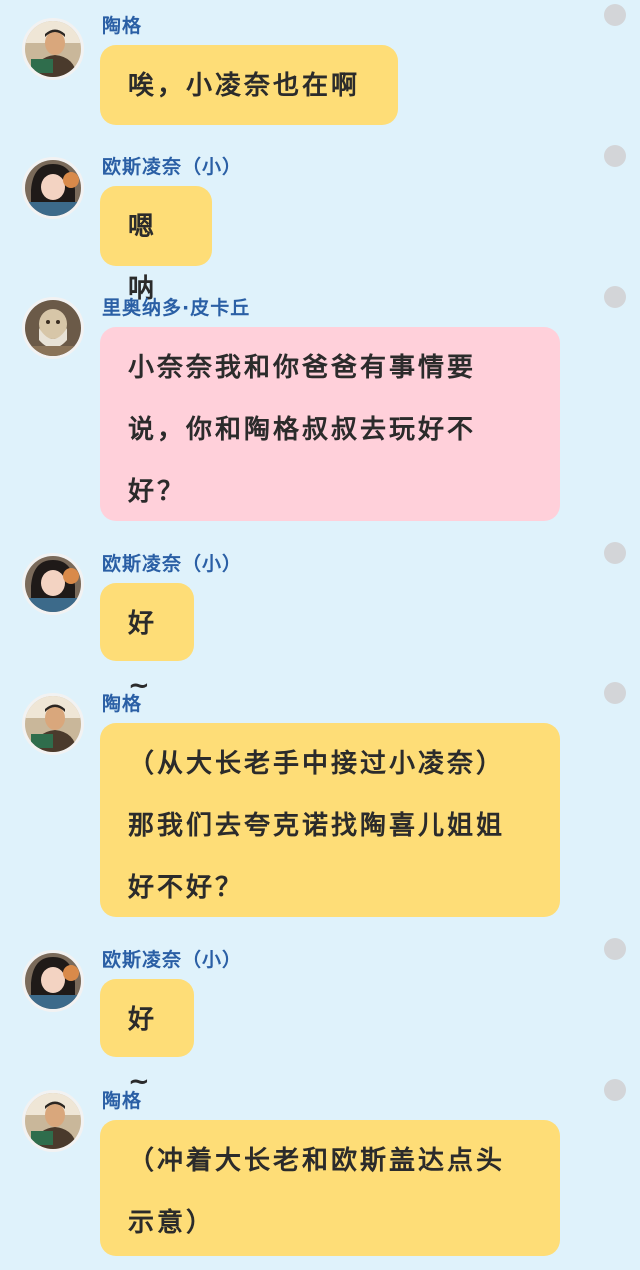 The height and width of the screenshot is (1270, 640). I want to click on sender-name: 里奥纳多·皮卡丘, so click(176, 308).